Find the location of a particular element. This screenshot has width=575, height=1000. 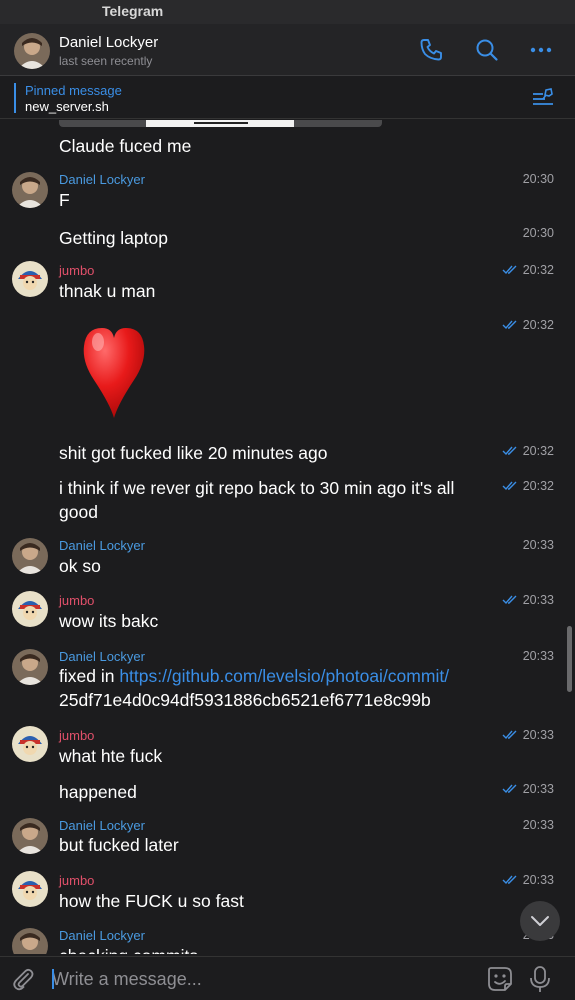

message-text: but fucked later is located at coordinates (119, 845).